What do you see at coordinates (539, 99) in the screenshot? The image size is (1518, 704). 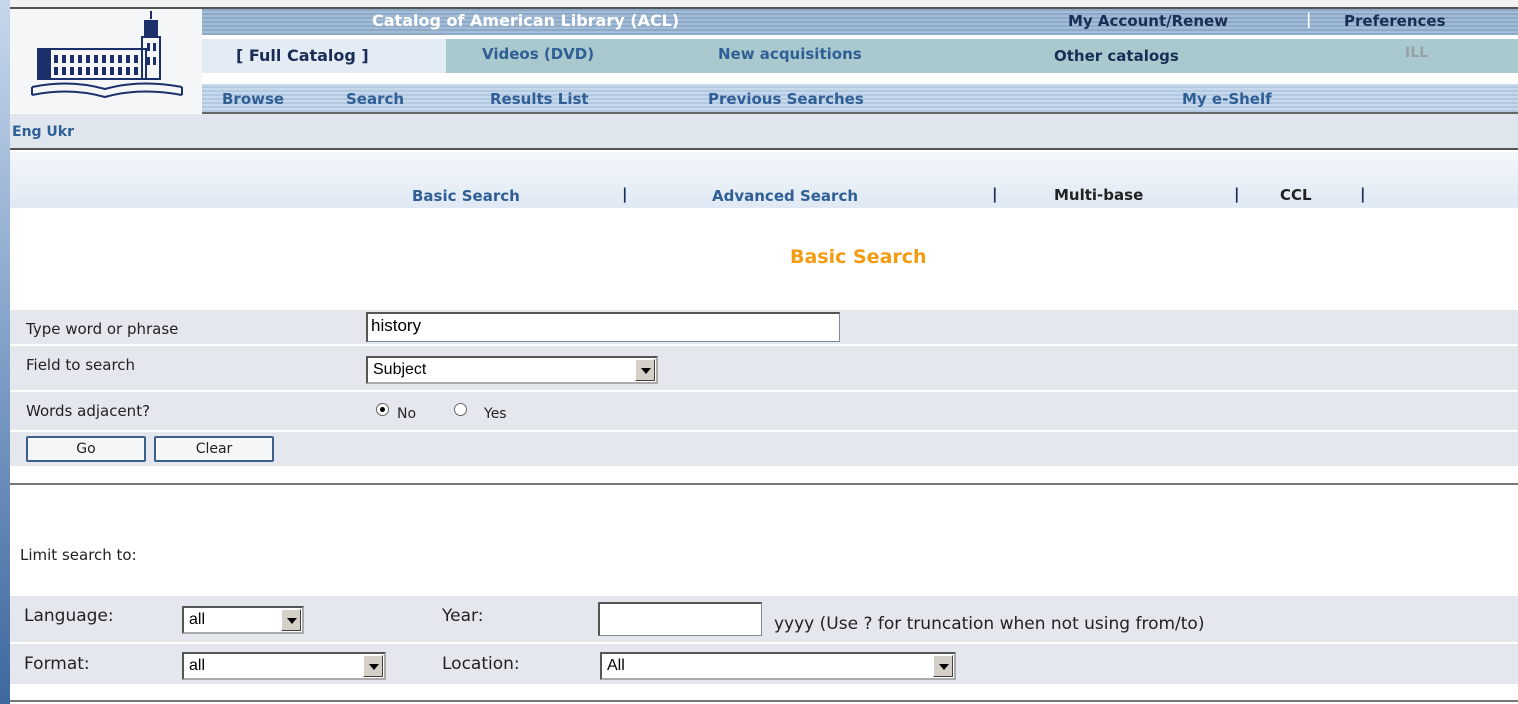 I see `nav-results-list: Results List` at bounding box center [539, 99].